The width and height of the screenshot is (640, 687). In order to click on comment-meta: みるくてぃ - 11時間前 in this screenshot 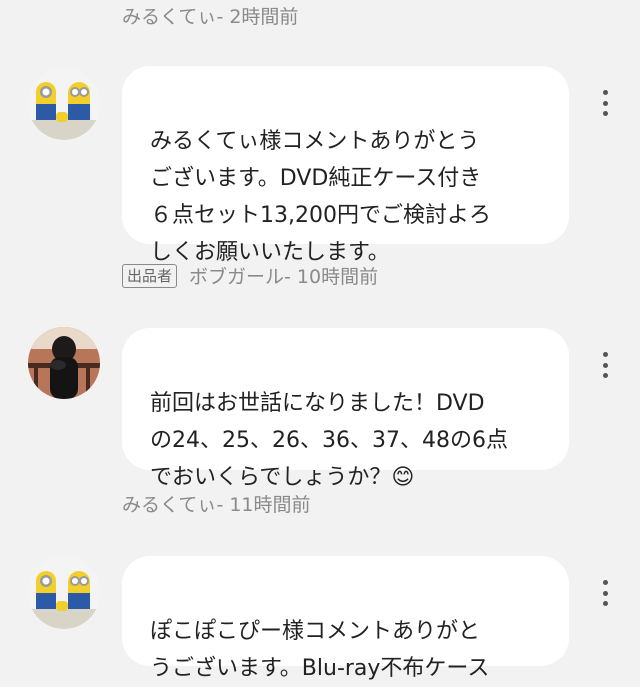, I will do `click(216, 503)`.